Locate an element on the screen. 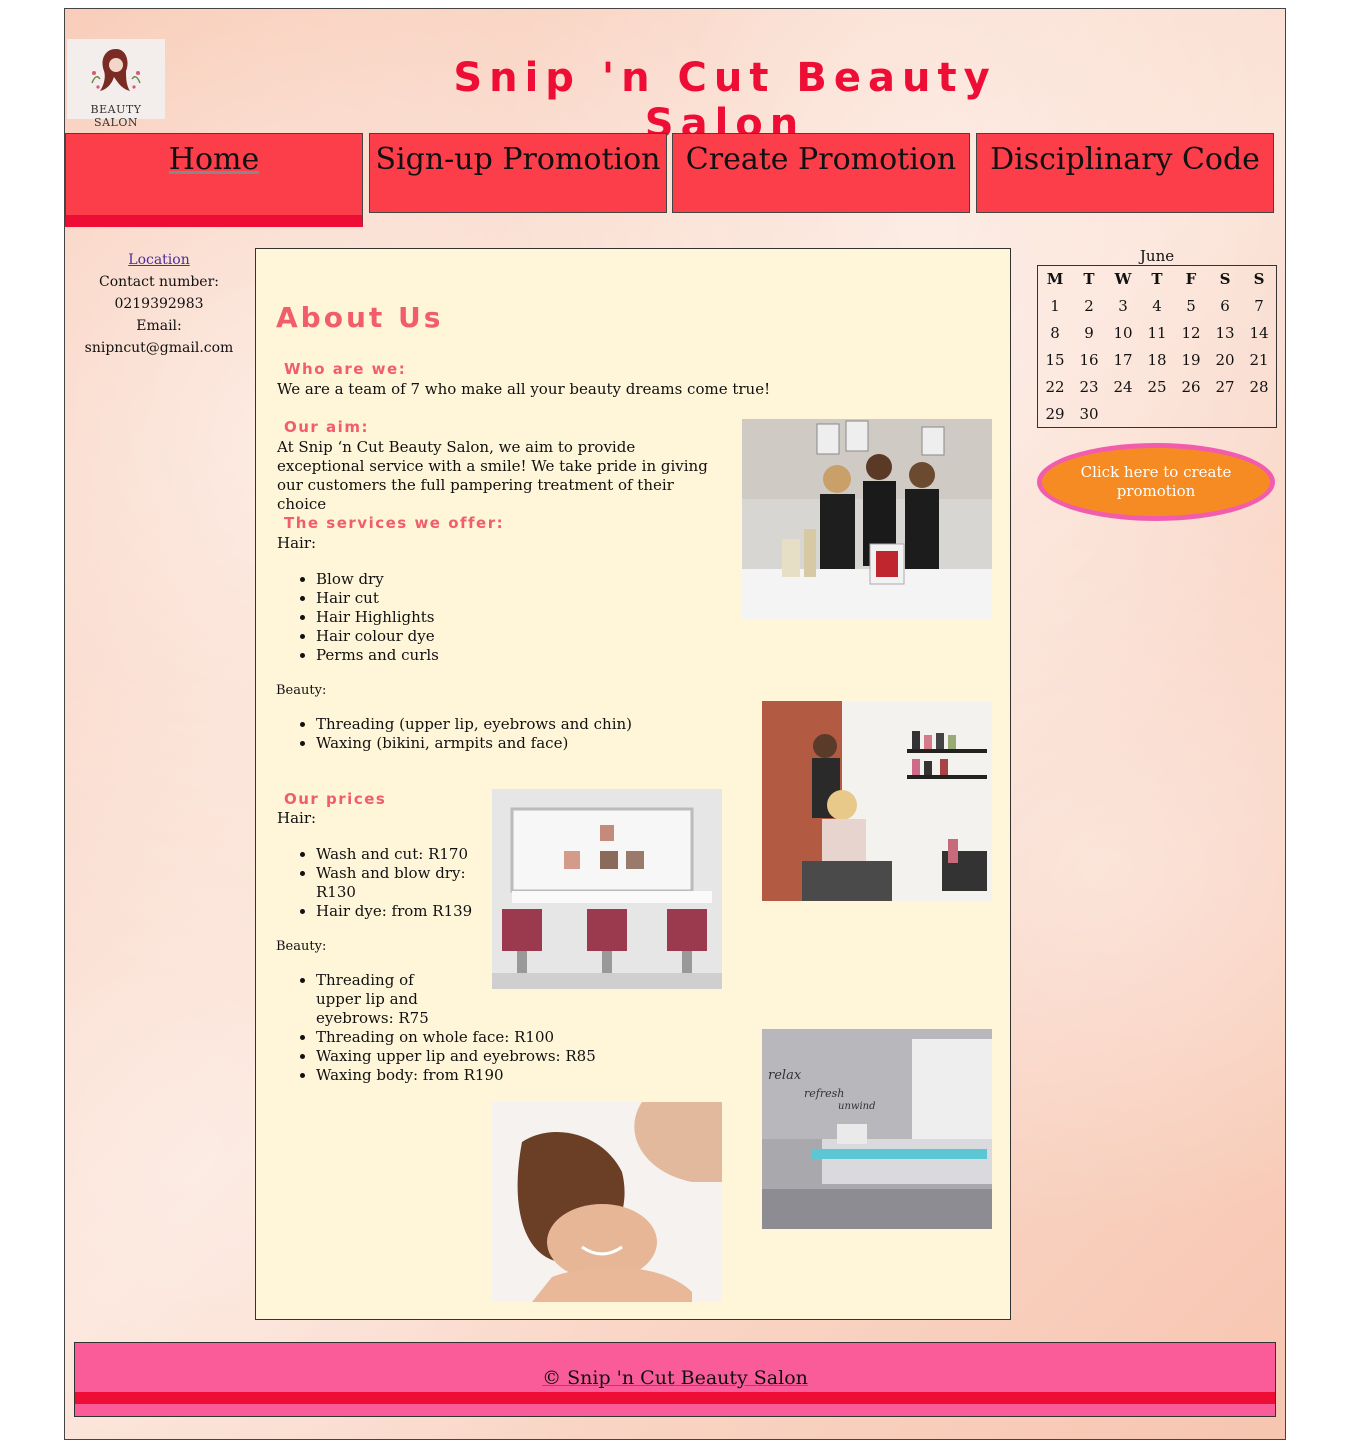 The width and height of the screenshot is (1349, 1447). calendar-day: 29 is located at coordinates (1055, 413).